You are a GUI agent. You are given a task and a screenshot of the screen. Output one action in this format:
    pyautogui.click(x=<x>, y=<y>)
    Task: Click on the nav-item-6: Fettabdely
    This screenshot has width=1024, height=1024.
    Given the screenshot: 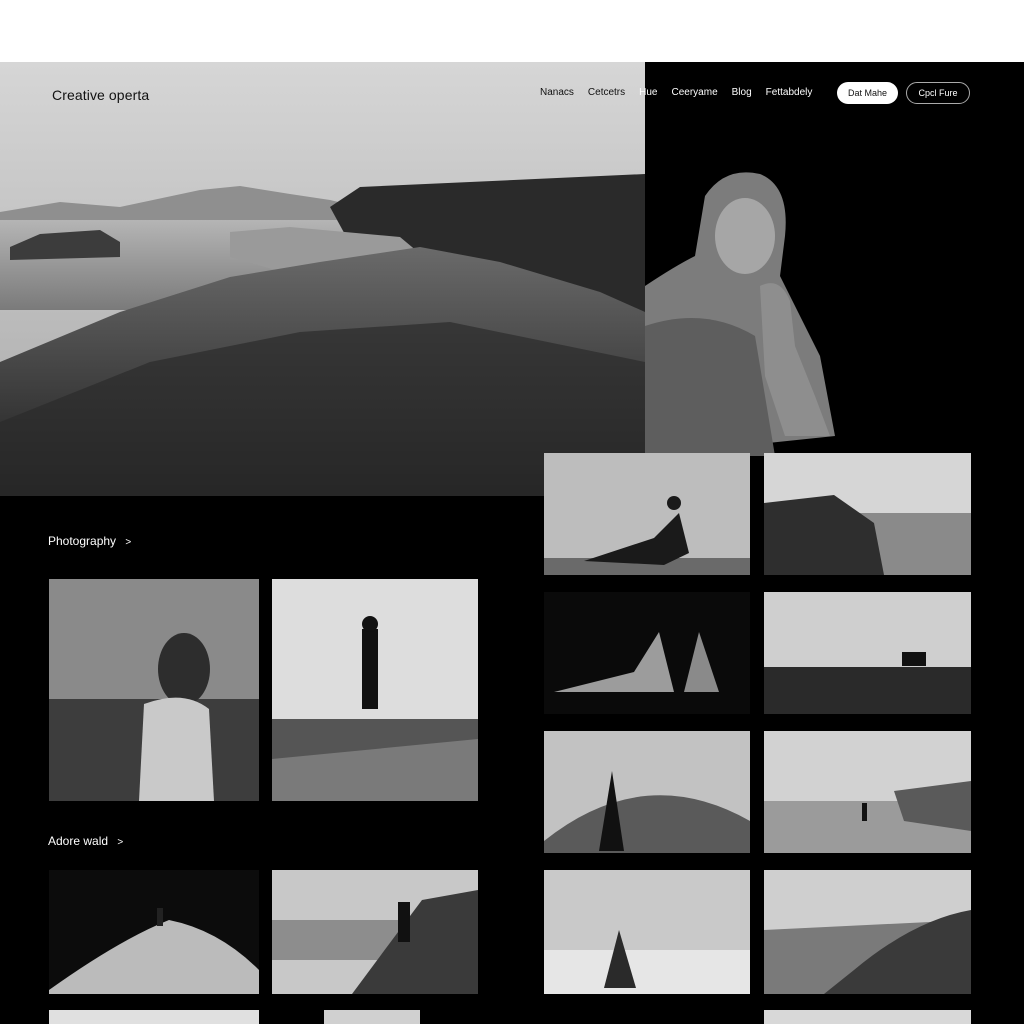 What is the action you would take?
    pyautogui.click(x=789, y=92)
    